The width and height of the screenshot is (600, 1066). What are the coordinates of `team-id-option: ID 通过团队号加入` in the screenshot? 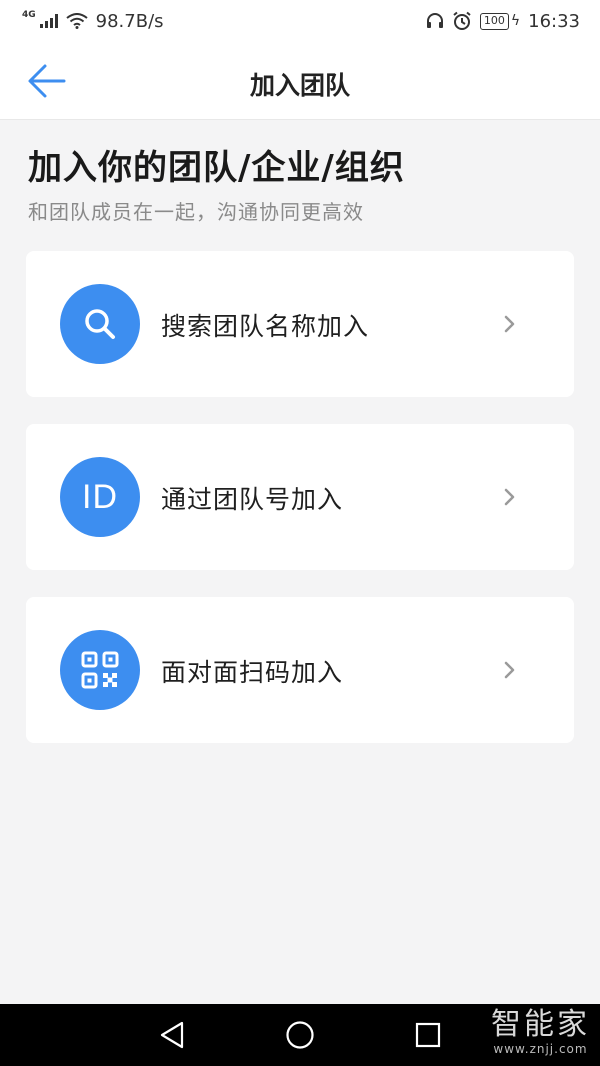 It's located at (300, 497).